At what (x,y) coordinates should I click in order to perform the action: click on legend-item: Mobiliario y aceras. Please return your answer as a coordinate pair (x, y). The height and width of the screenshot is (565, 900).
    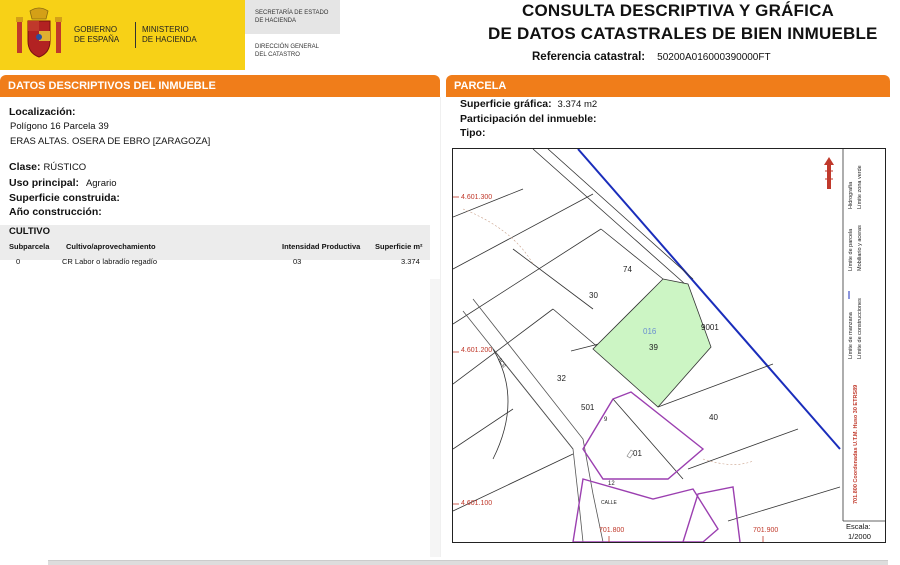
    Looking at the image, I should click on (860, 248).